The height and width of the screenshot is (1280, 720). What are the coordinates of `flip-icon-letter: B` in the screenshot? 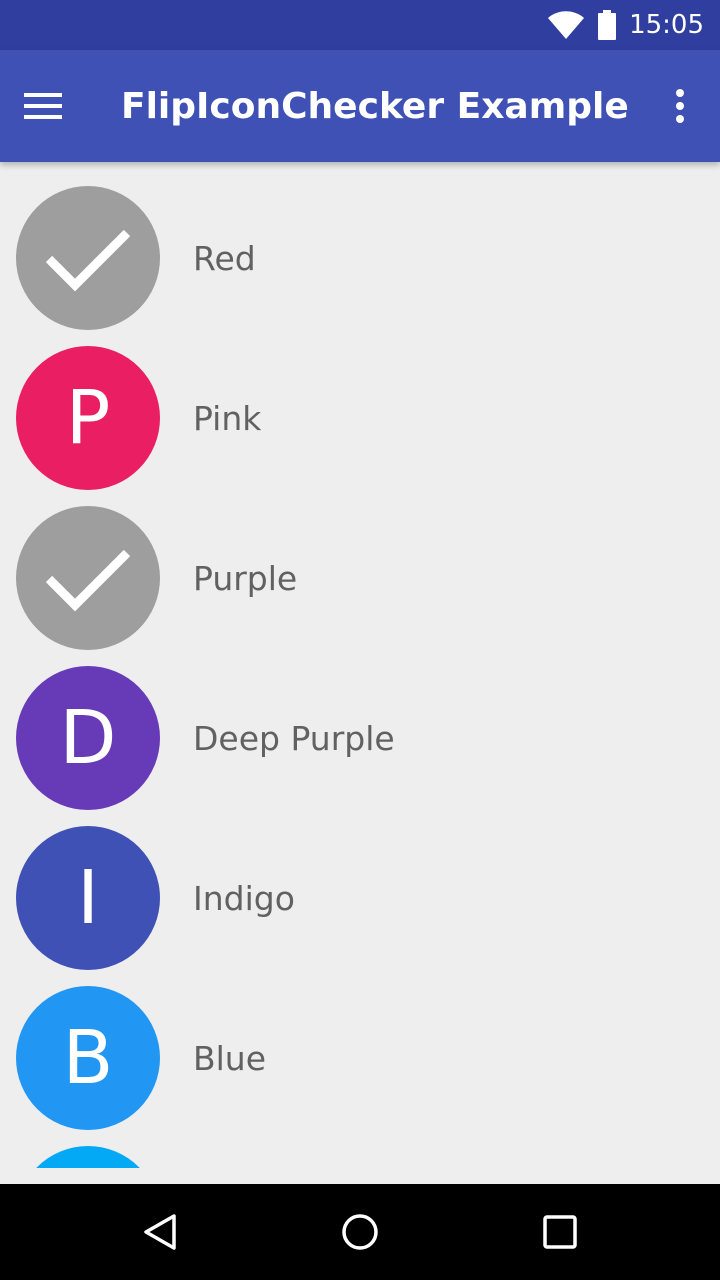 It's located at (88, 1058).